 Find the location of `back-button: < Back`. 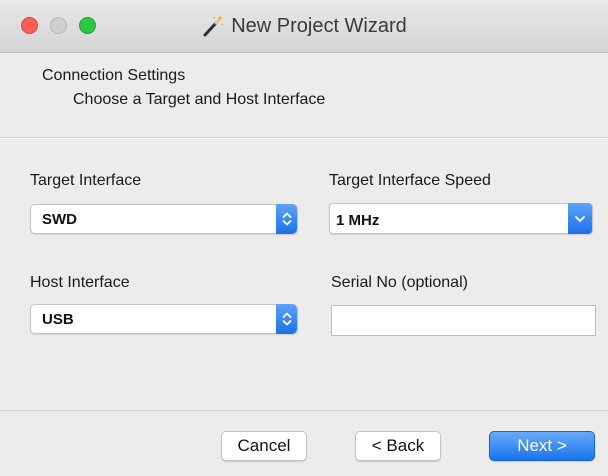

back-button: < Back is located at coordinates (398, 446).